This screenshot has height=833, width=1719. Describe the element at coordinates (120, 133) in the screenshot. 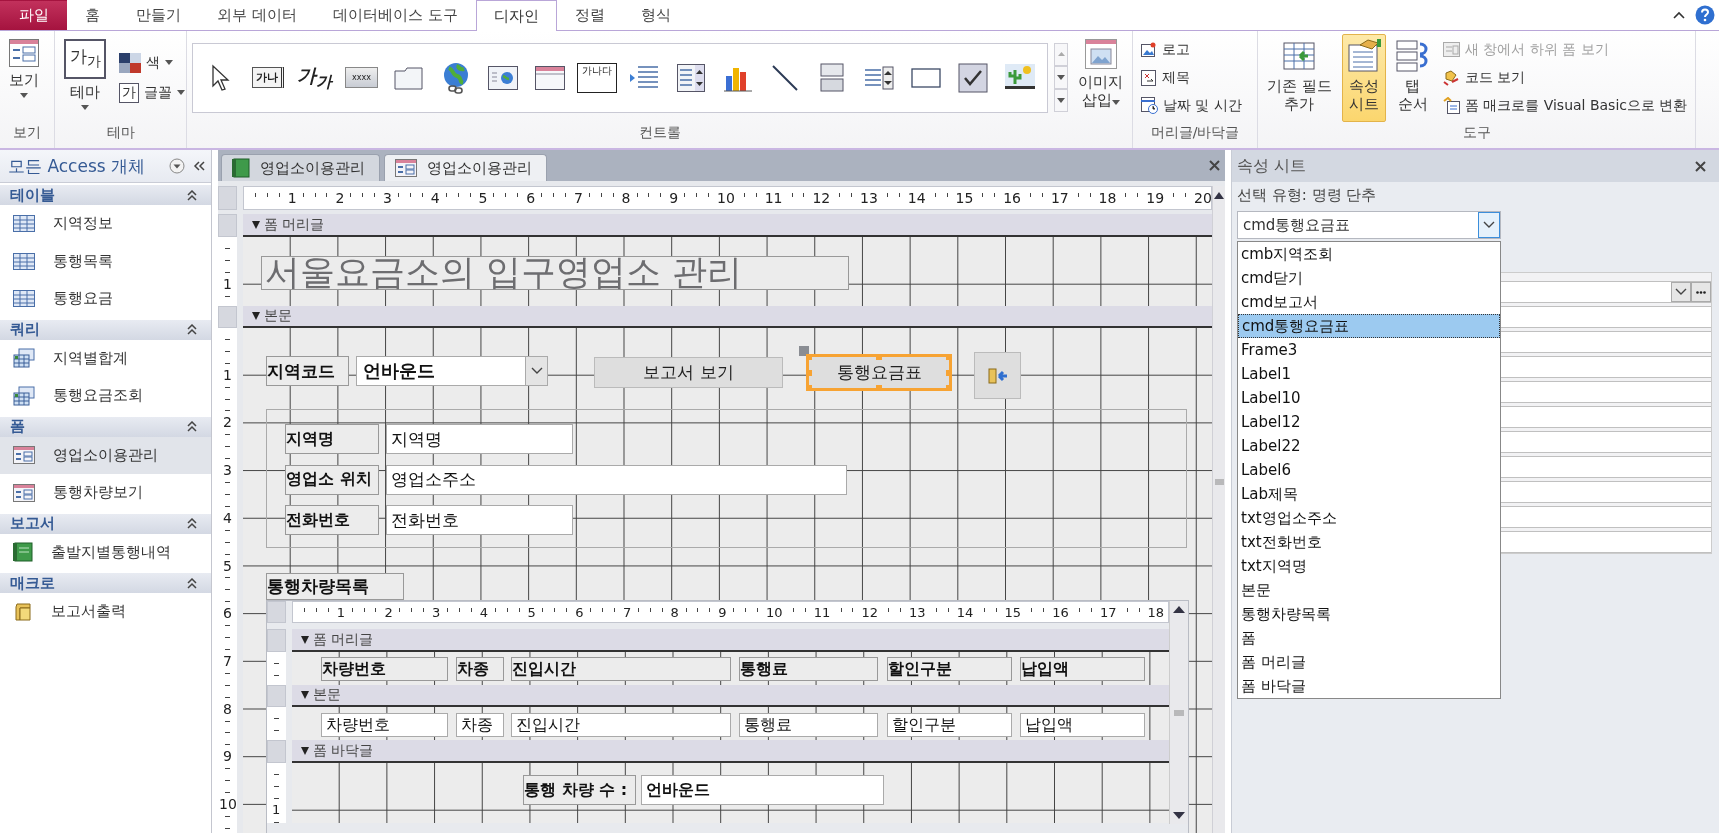

I see `group-label: 테마` at that location.